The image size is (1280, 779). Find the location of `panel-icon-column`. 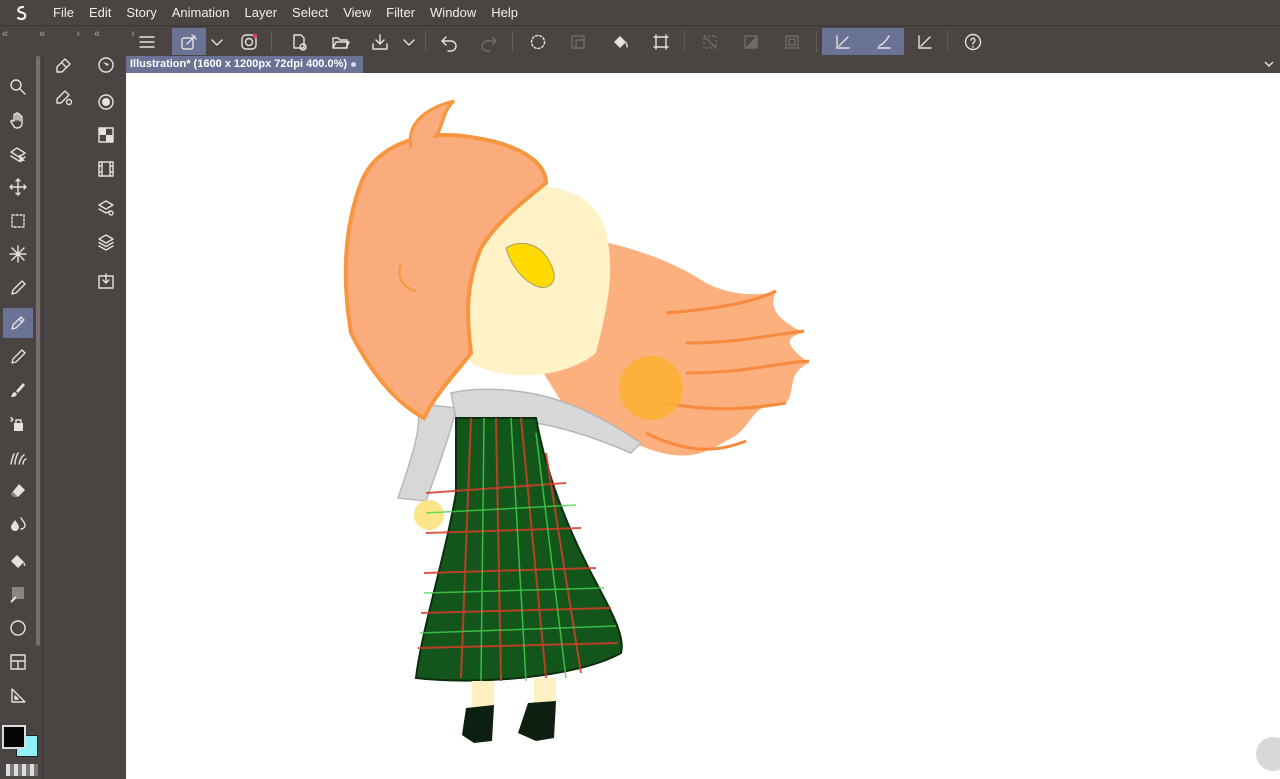

panel-icon-column is located at coordinates (84, 417).